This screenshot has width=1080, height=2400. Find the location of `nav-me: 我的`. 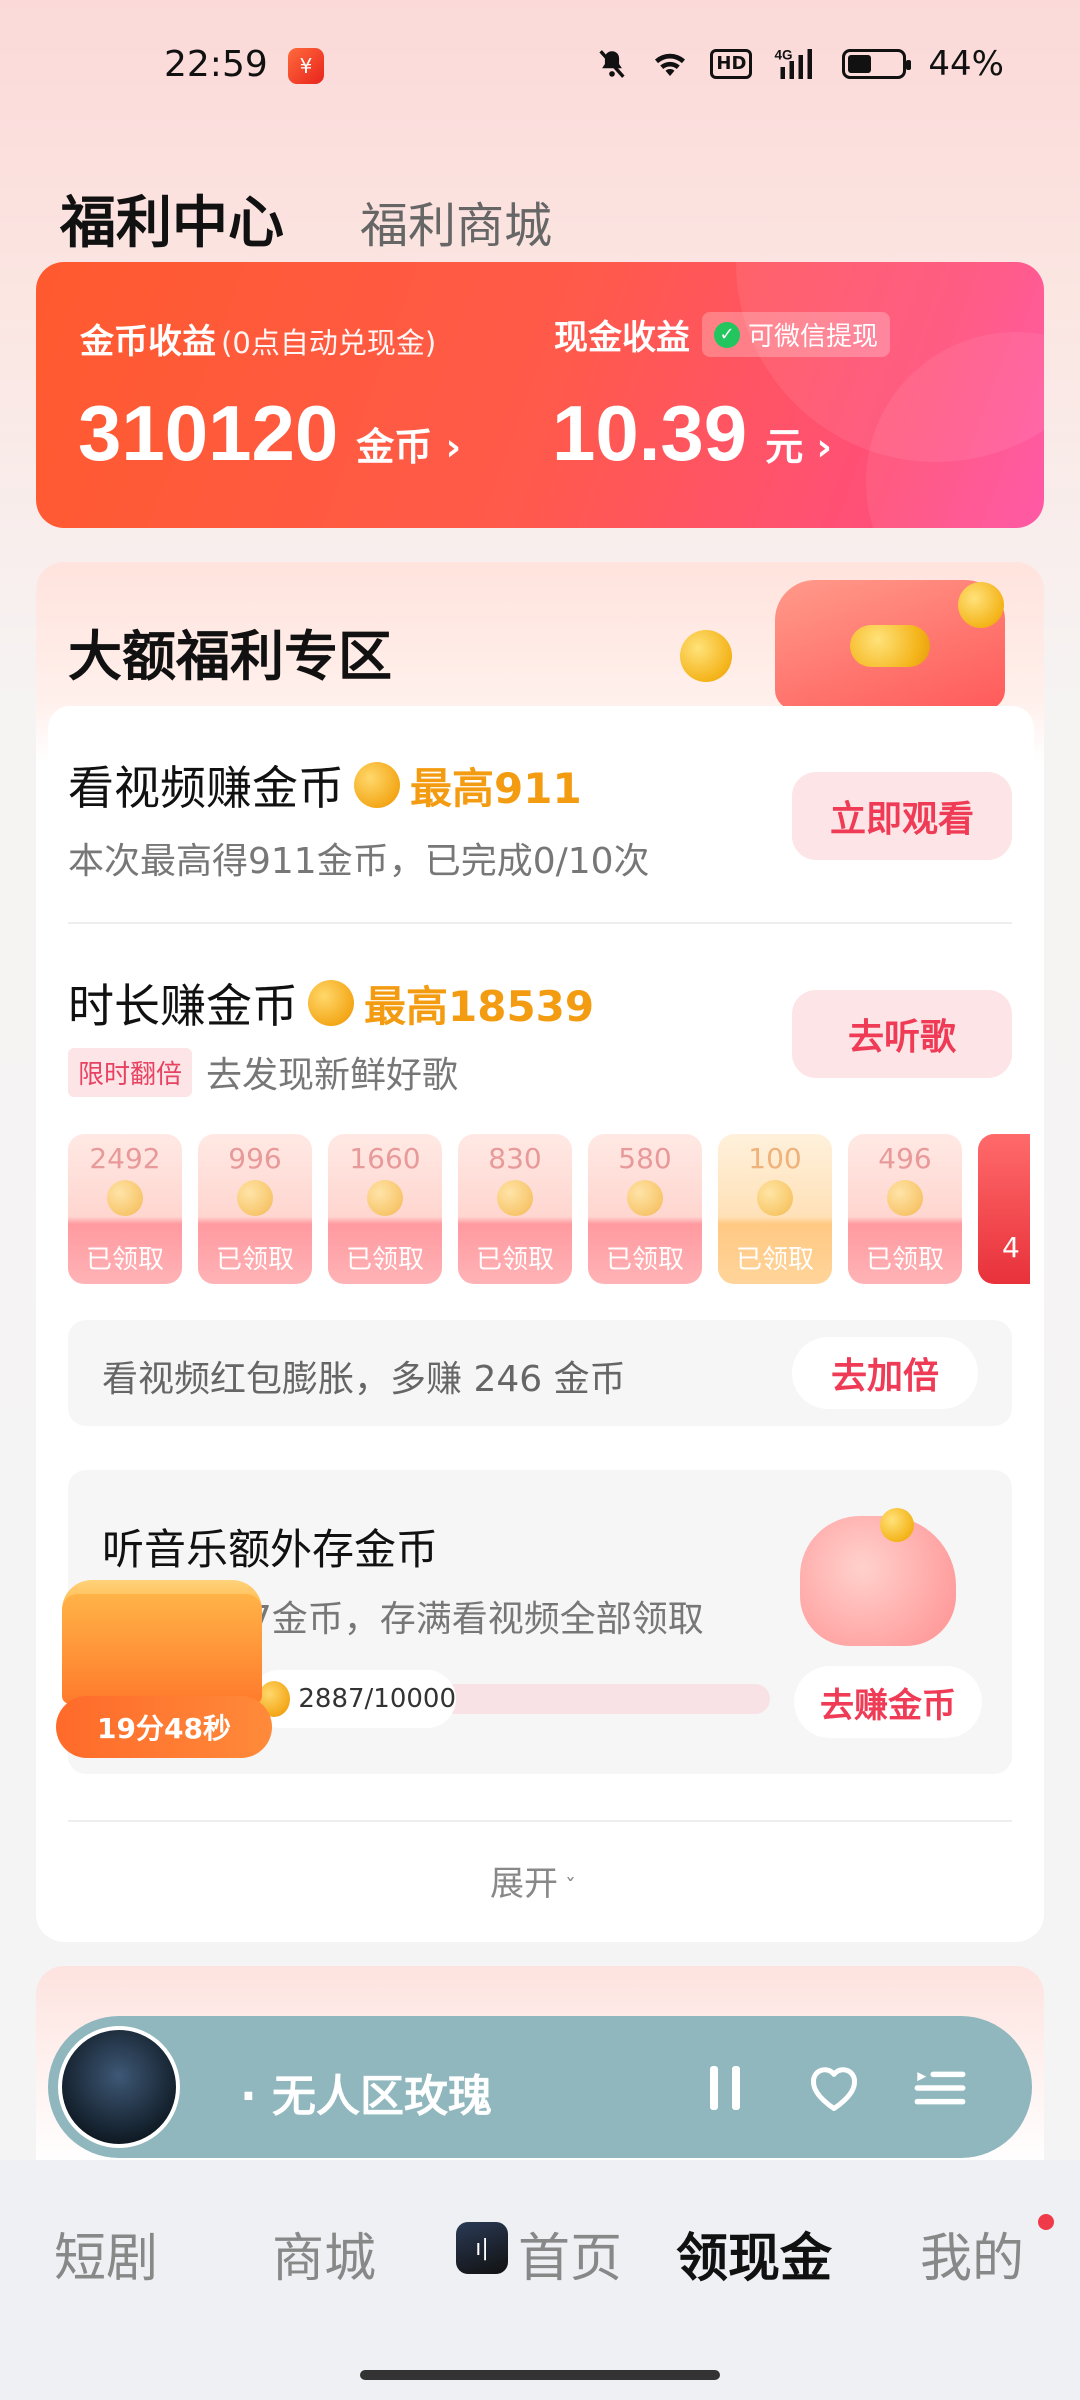

nav-me: 我的 is located at coordinates (972, 2253).